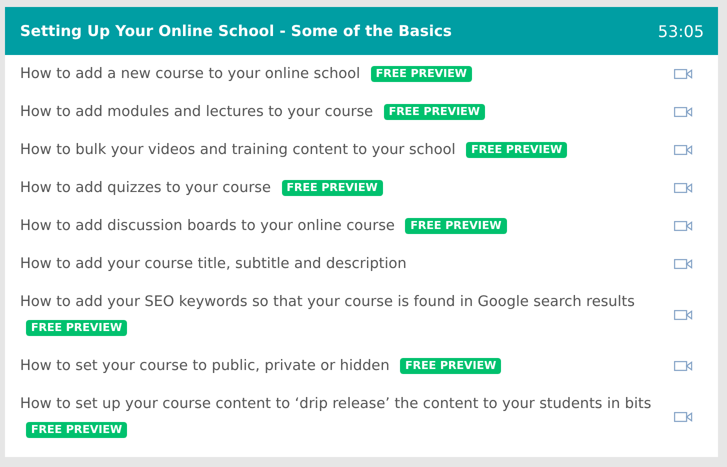  I want to click on lecture-link: How to add discussion boards to your online course, so click(207, 226).